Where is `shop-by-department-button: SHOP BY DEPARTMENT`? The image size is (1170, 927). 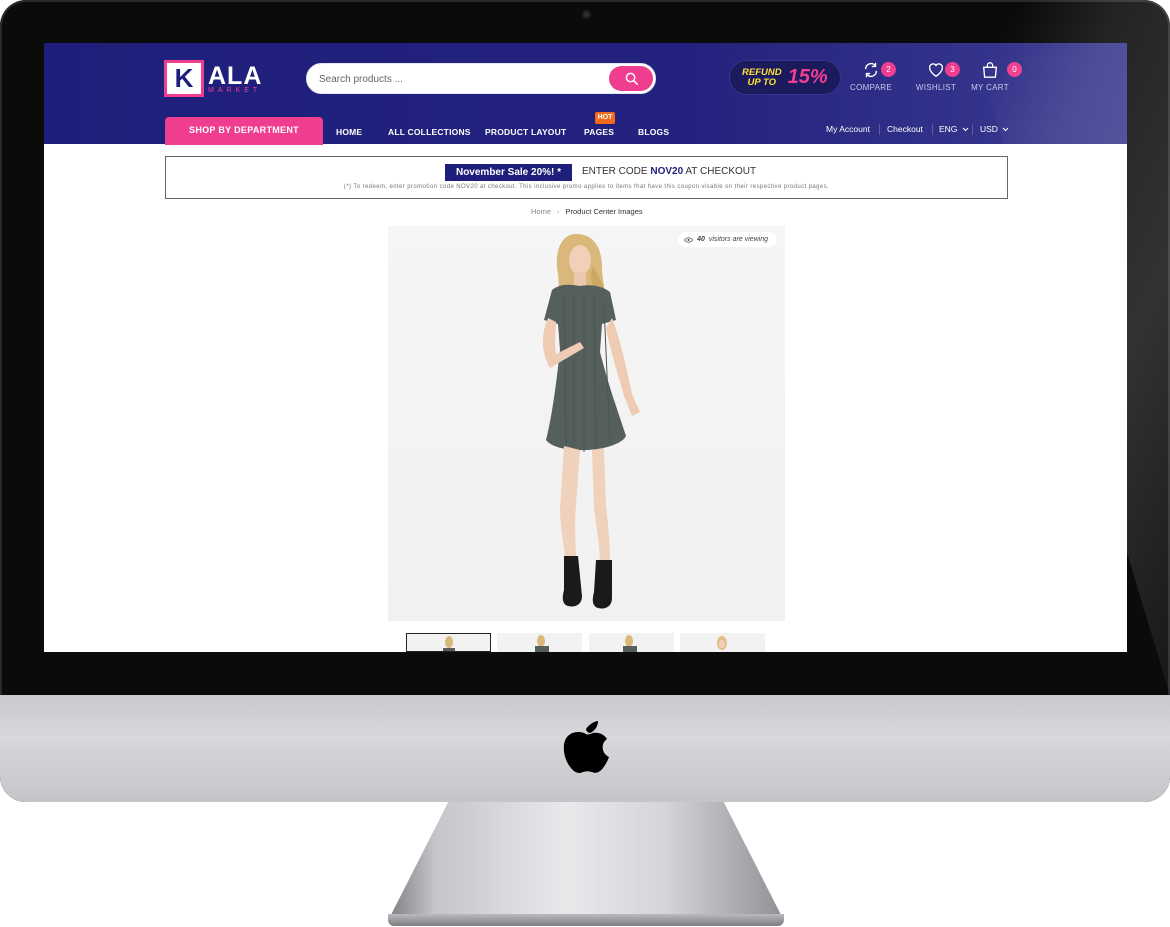
shop-by-department-button: SHOP BY DEPARTMENT is located at coordinates (244, 131).